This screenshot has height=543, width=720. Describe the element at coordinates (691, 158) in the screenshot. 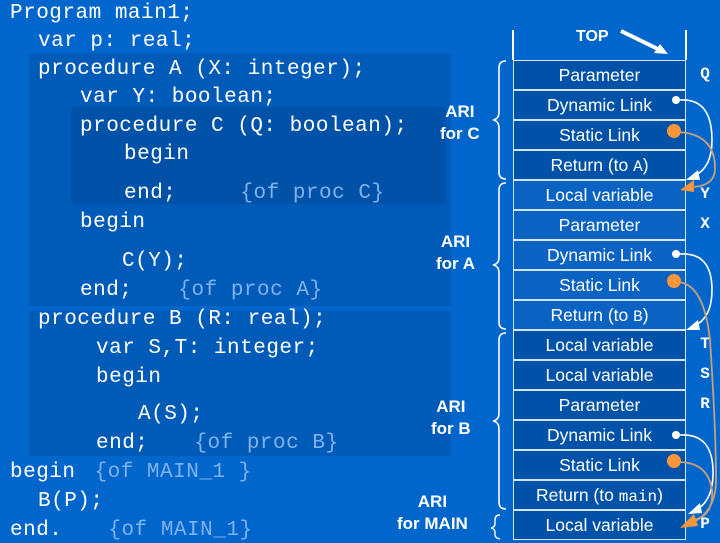

I see `static-link-arrow-c` at that location.